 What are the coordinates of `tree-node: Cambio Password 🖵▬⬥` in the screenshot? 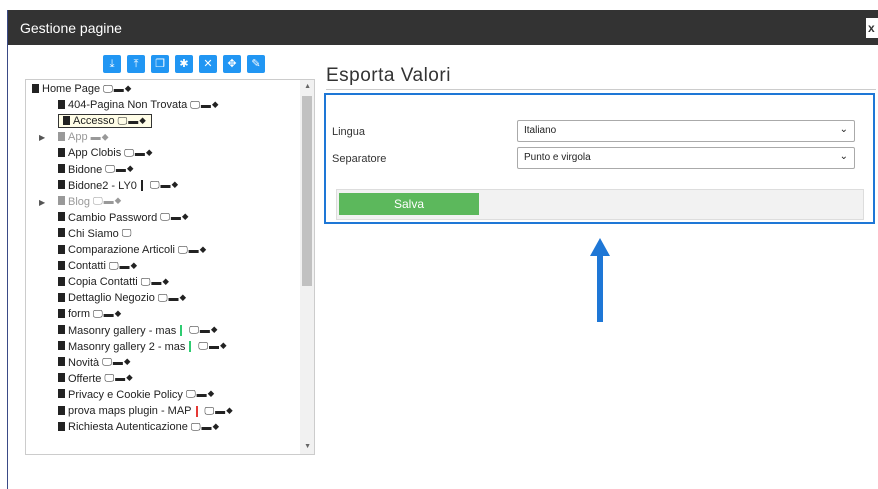 It's located at (124, 220).